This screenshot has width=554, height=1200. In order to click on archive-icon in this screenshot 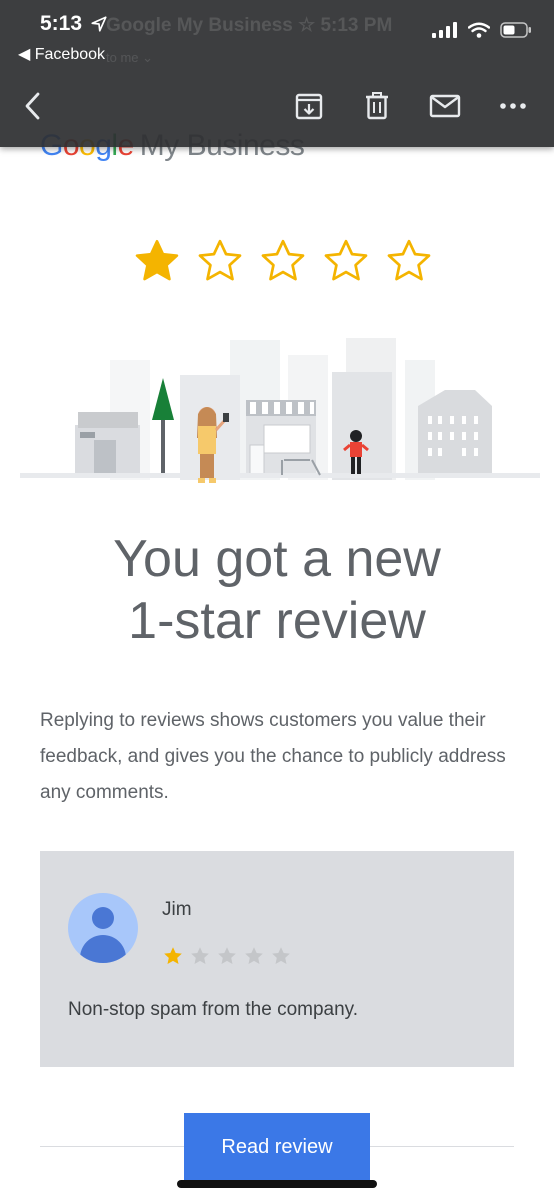, I will do `click(309, 106)`.